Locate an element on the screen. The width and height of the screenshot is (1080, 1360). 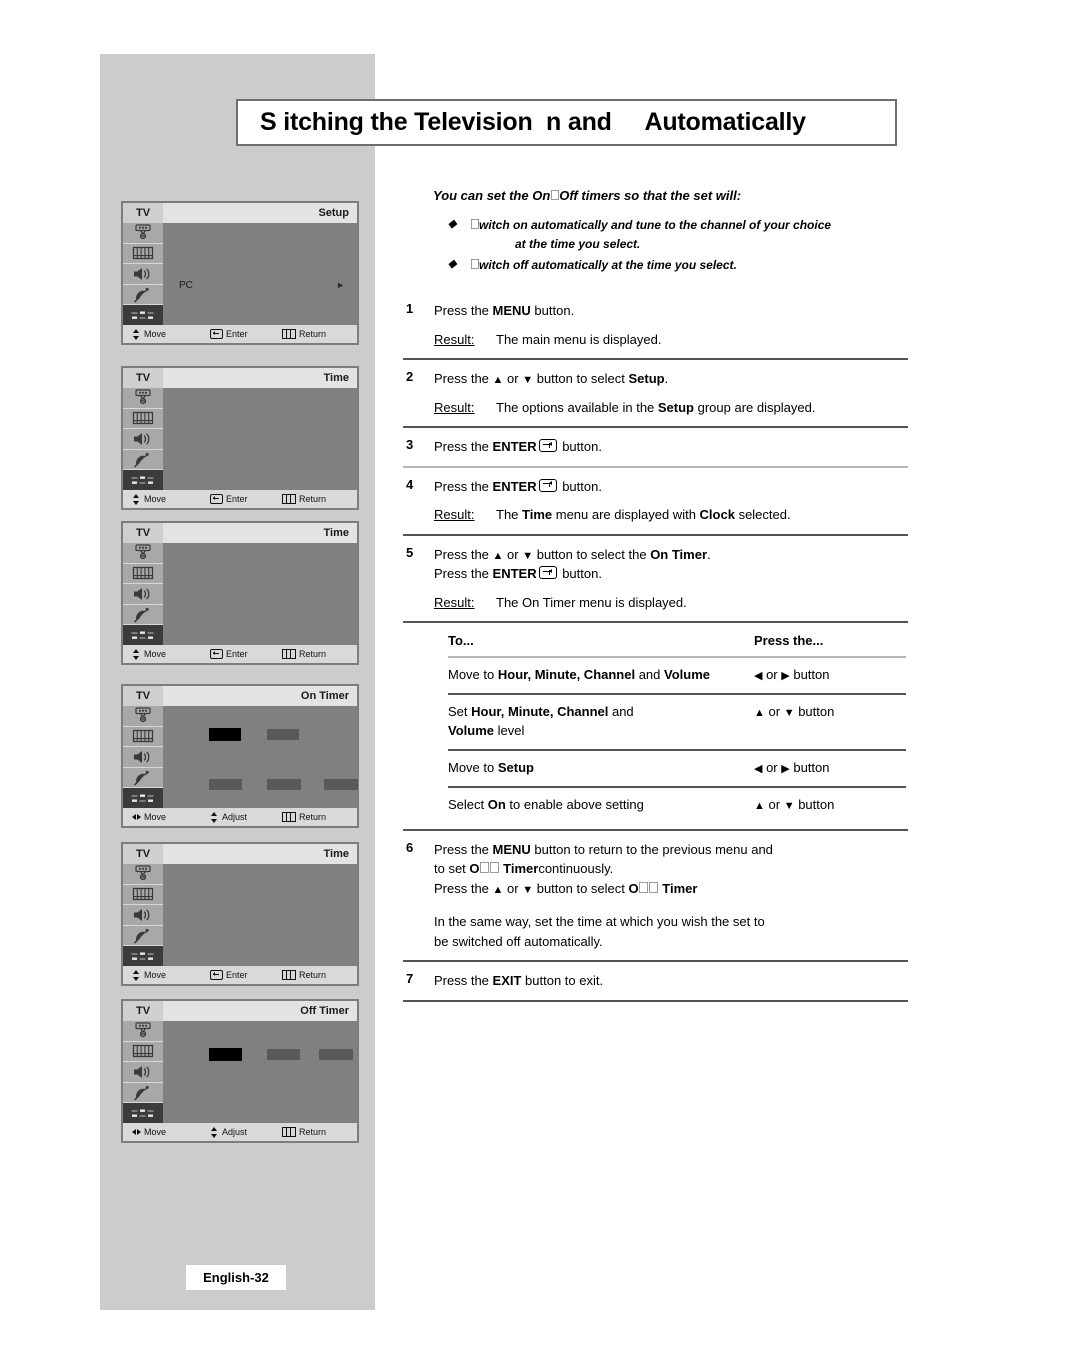
osd-body is located at coordinates (240, 1072).